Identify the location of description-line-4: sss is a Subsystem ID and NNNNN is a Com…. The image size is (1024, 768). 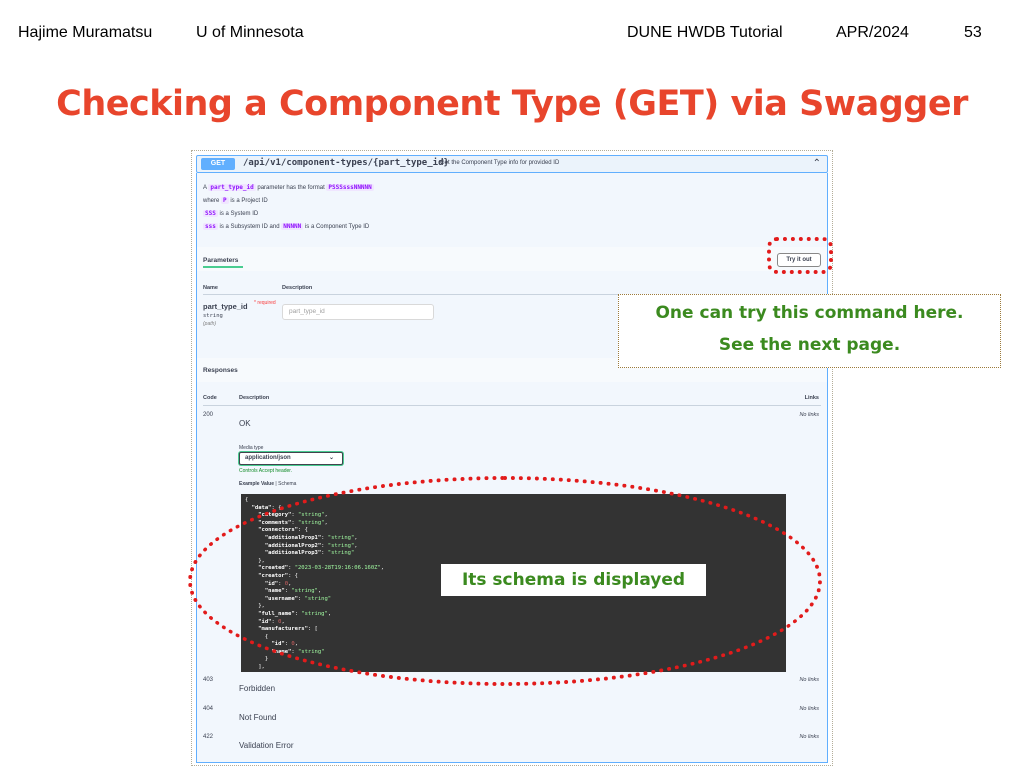
(286, 226).